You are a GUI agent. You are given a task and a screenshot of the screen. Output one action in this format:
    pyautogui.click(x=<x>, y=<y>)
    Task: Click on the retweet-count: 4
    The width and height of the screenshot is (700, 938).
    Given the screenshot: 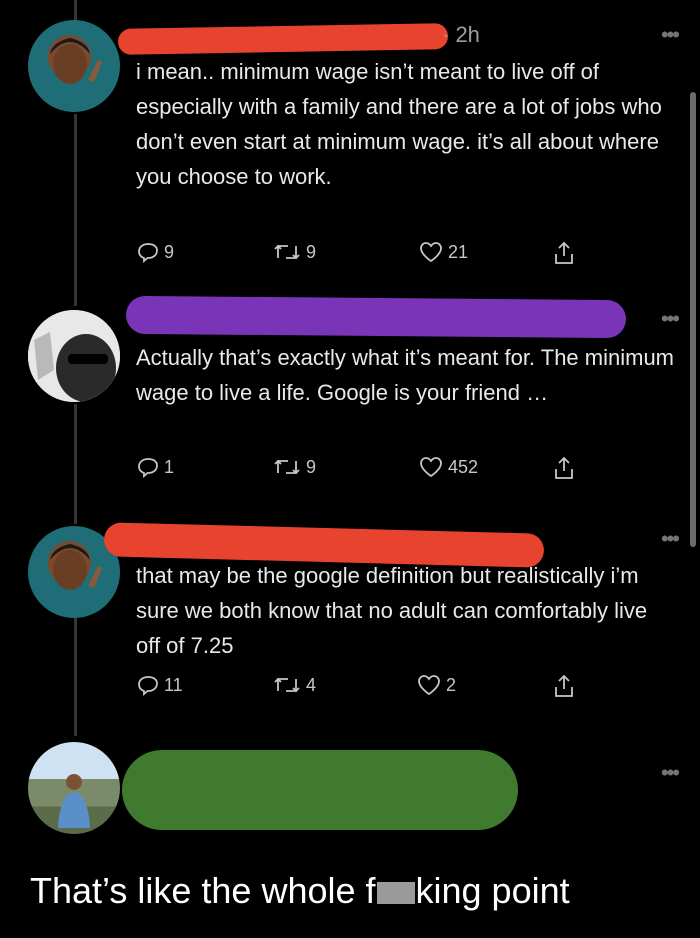 What is the action you would take?
    pyautogui.click(x=311, y=684)
    